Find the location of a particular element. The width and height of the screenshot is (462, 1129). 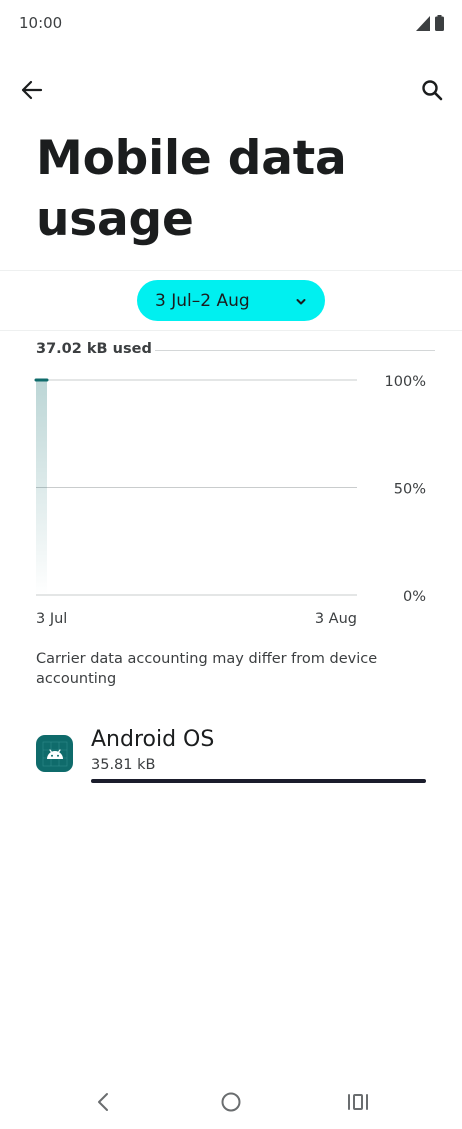

navigation-bar is located at coordinates (231, 1102).